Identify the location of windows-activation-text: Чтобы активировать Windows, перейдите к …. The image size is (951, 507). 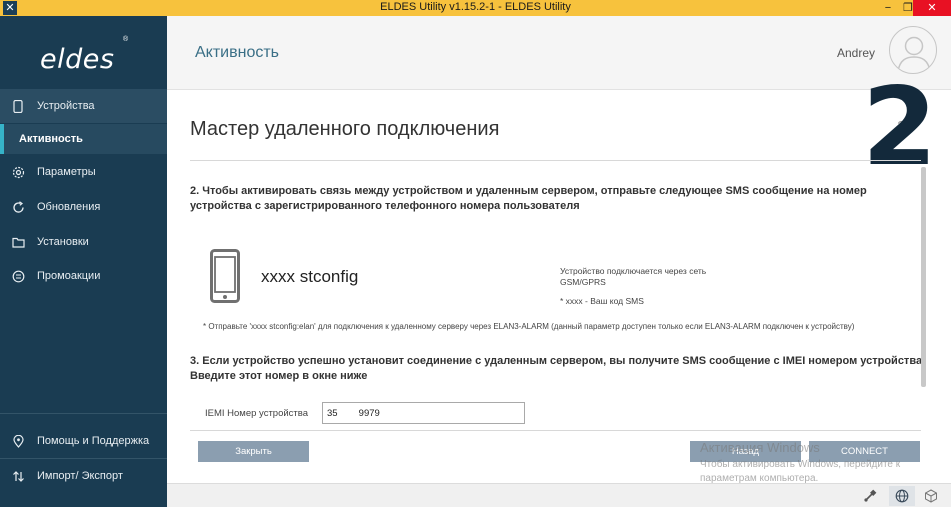
(800, 471).